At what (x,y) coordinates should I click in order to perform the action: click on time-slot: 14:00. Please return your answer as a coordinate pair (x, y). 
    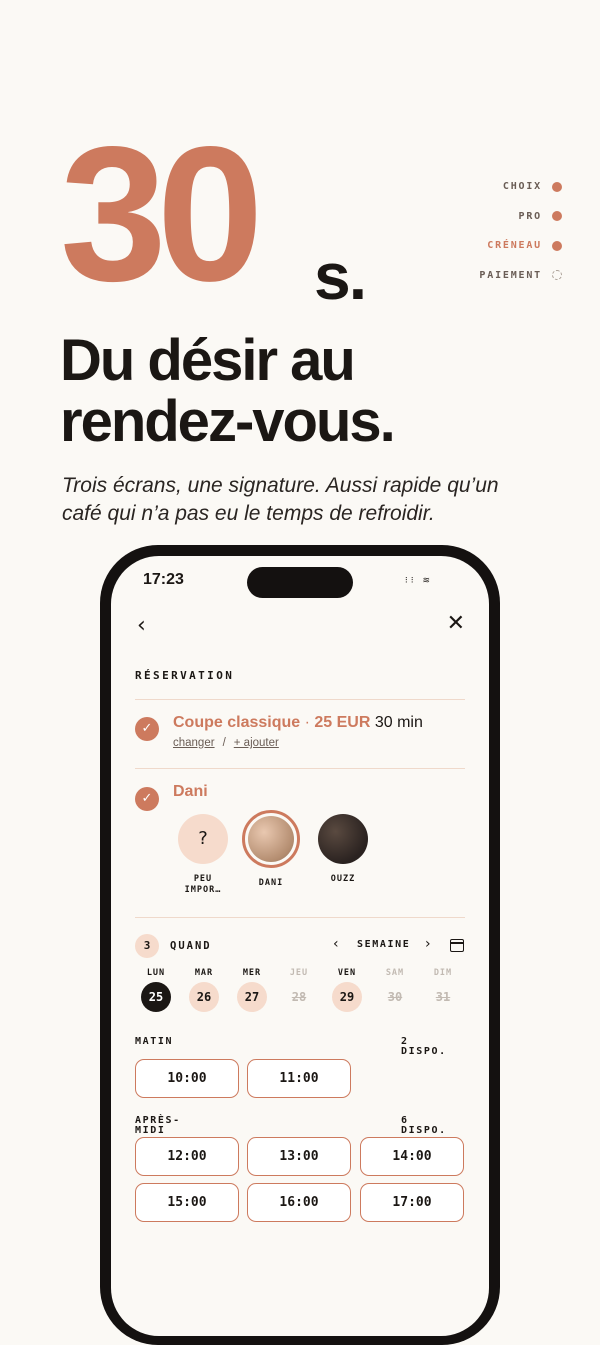
    Looking at the image, I should click on (412, 1156).